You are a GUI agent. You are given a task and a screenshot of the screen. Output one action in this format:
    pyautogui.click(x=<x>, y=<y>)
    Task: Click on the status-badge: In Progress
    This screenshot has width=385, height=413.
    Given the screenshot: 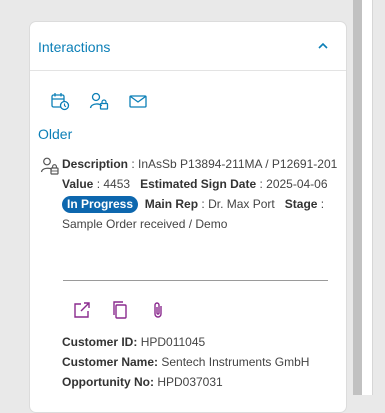 What is the action you would take?
    pyautogui.click(x=100, y=204)
    